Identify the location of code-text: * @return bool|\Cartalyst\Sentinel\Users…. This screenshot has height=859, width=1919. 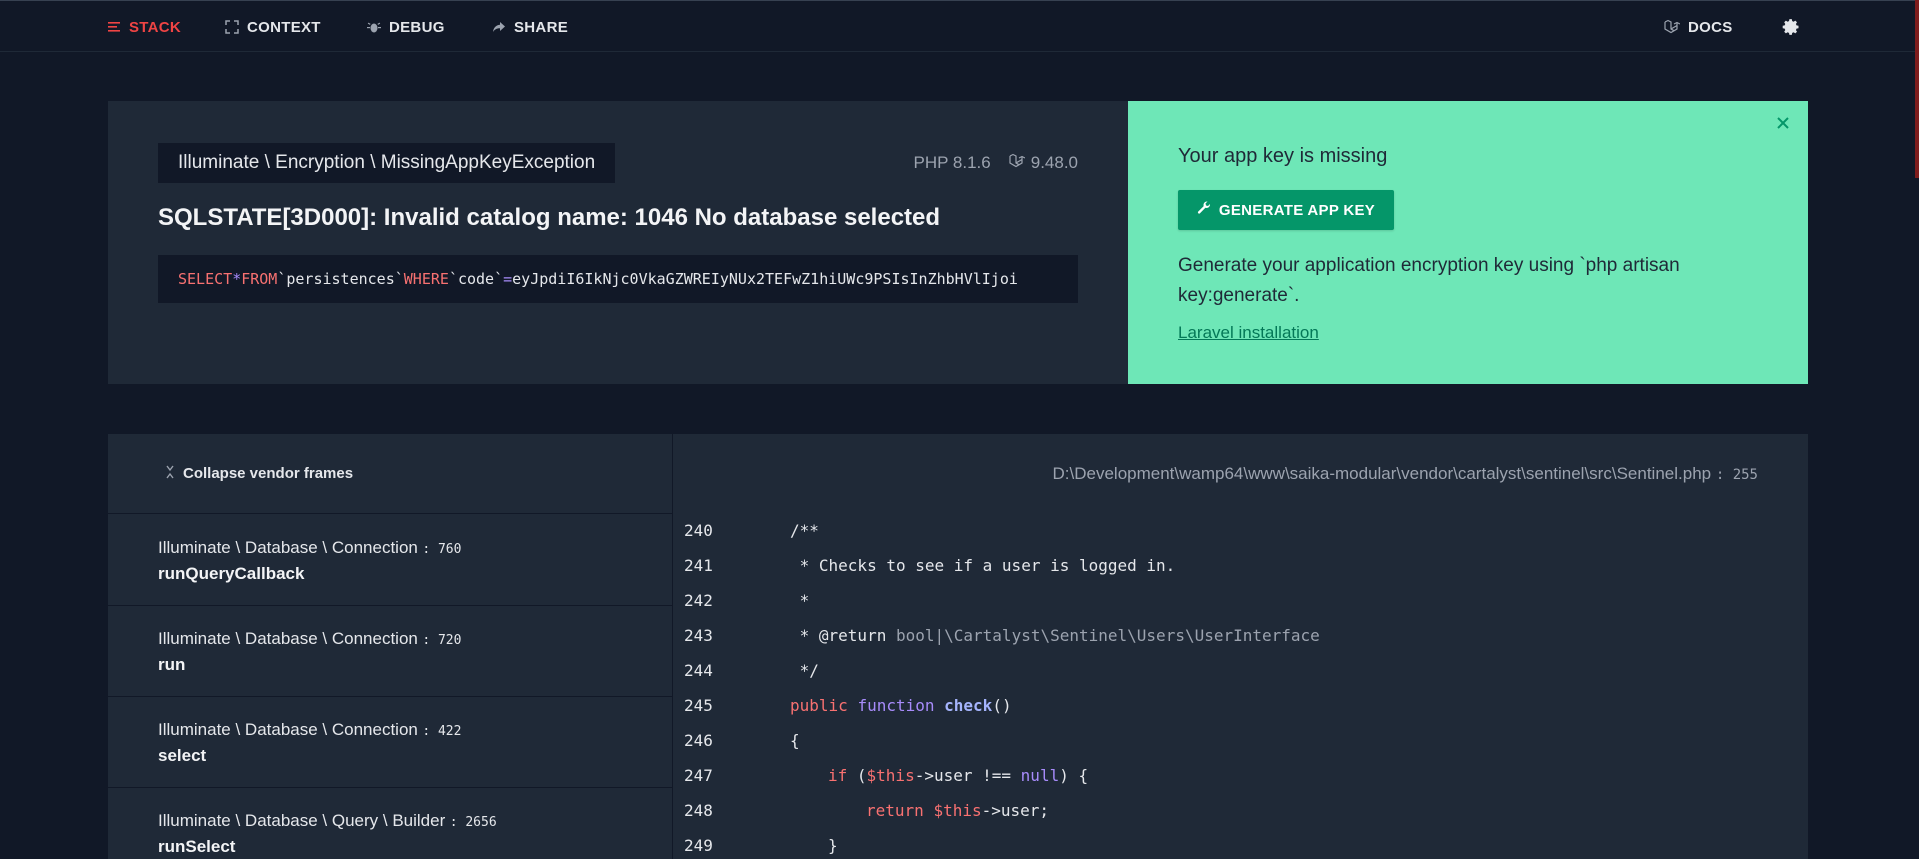
(1055, 635).